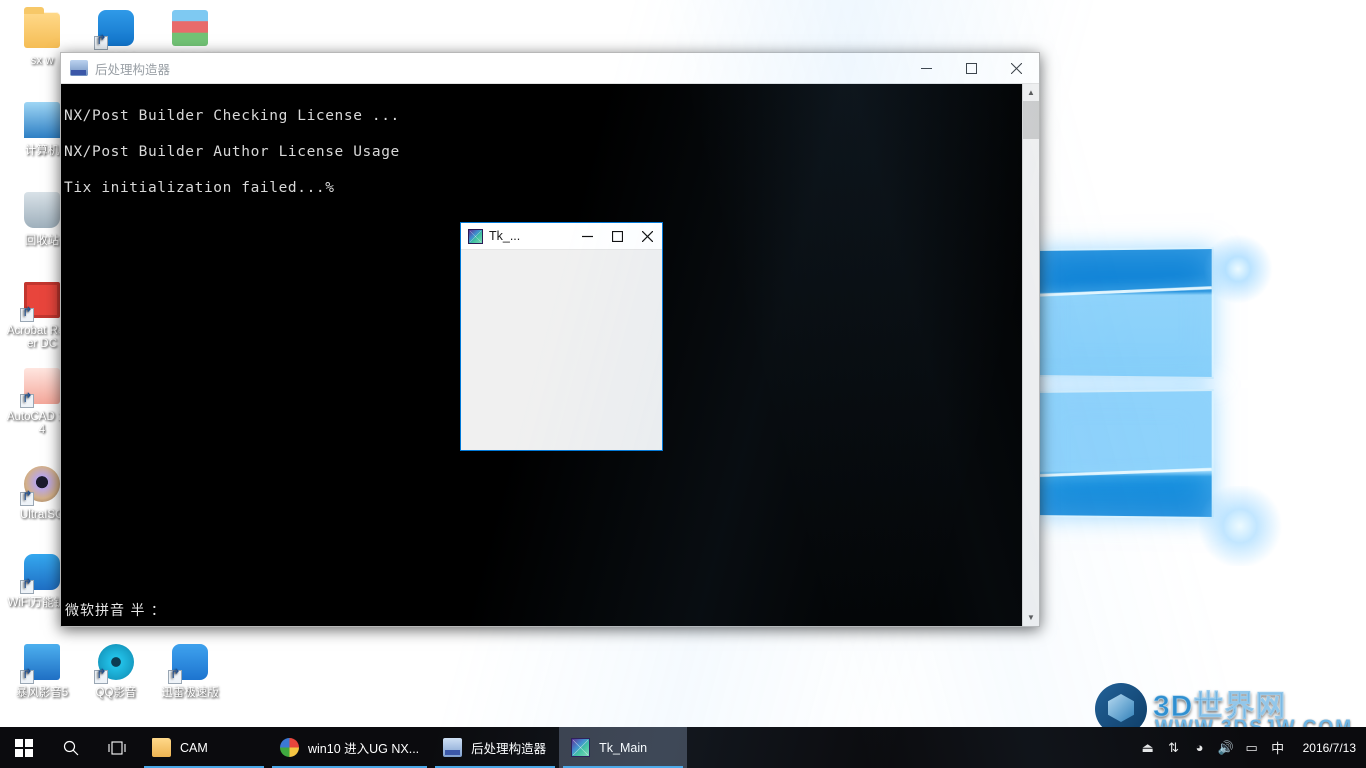 Image resolution: width=1366 pixels, height=768 pixels. I want to click on console-scrollbar: ▲ ▼, so click(1030, 355).